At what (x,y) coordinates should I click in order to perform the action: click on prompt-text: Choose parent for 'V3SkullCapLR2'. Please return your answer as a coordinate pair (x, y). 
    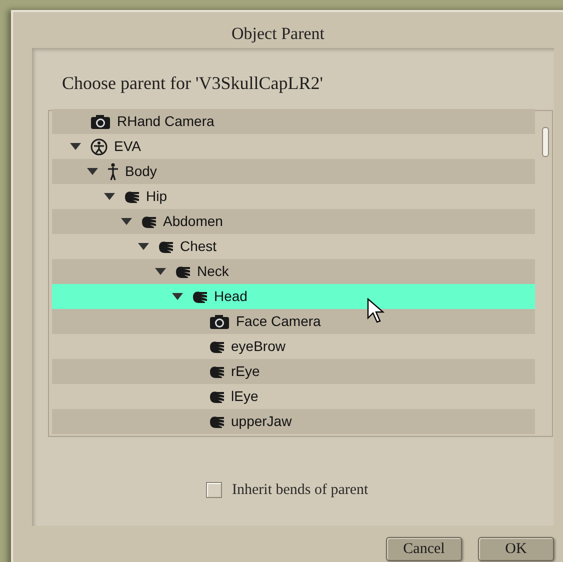
    Looking at the image, I should click on (193, 83).